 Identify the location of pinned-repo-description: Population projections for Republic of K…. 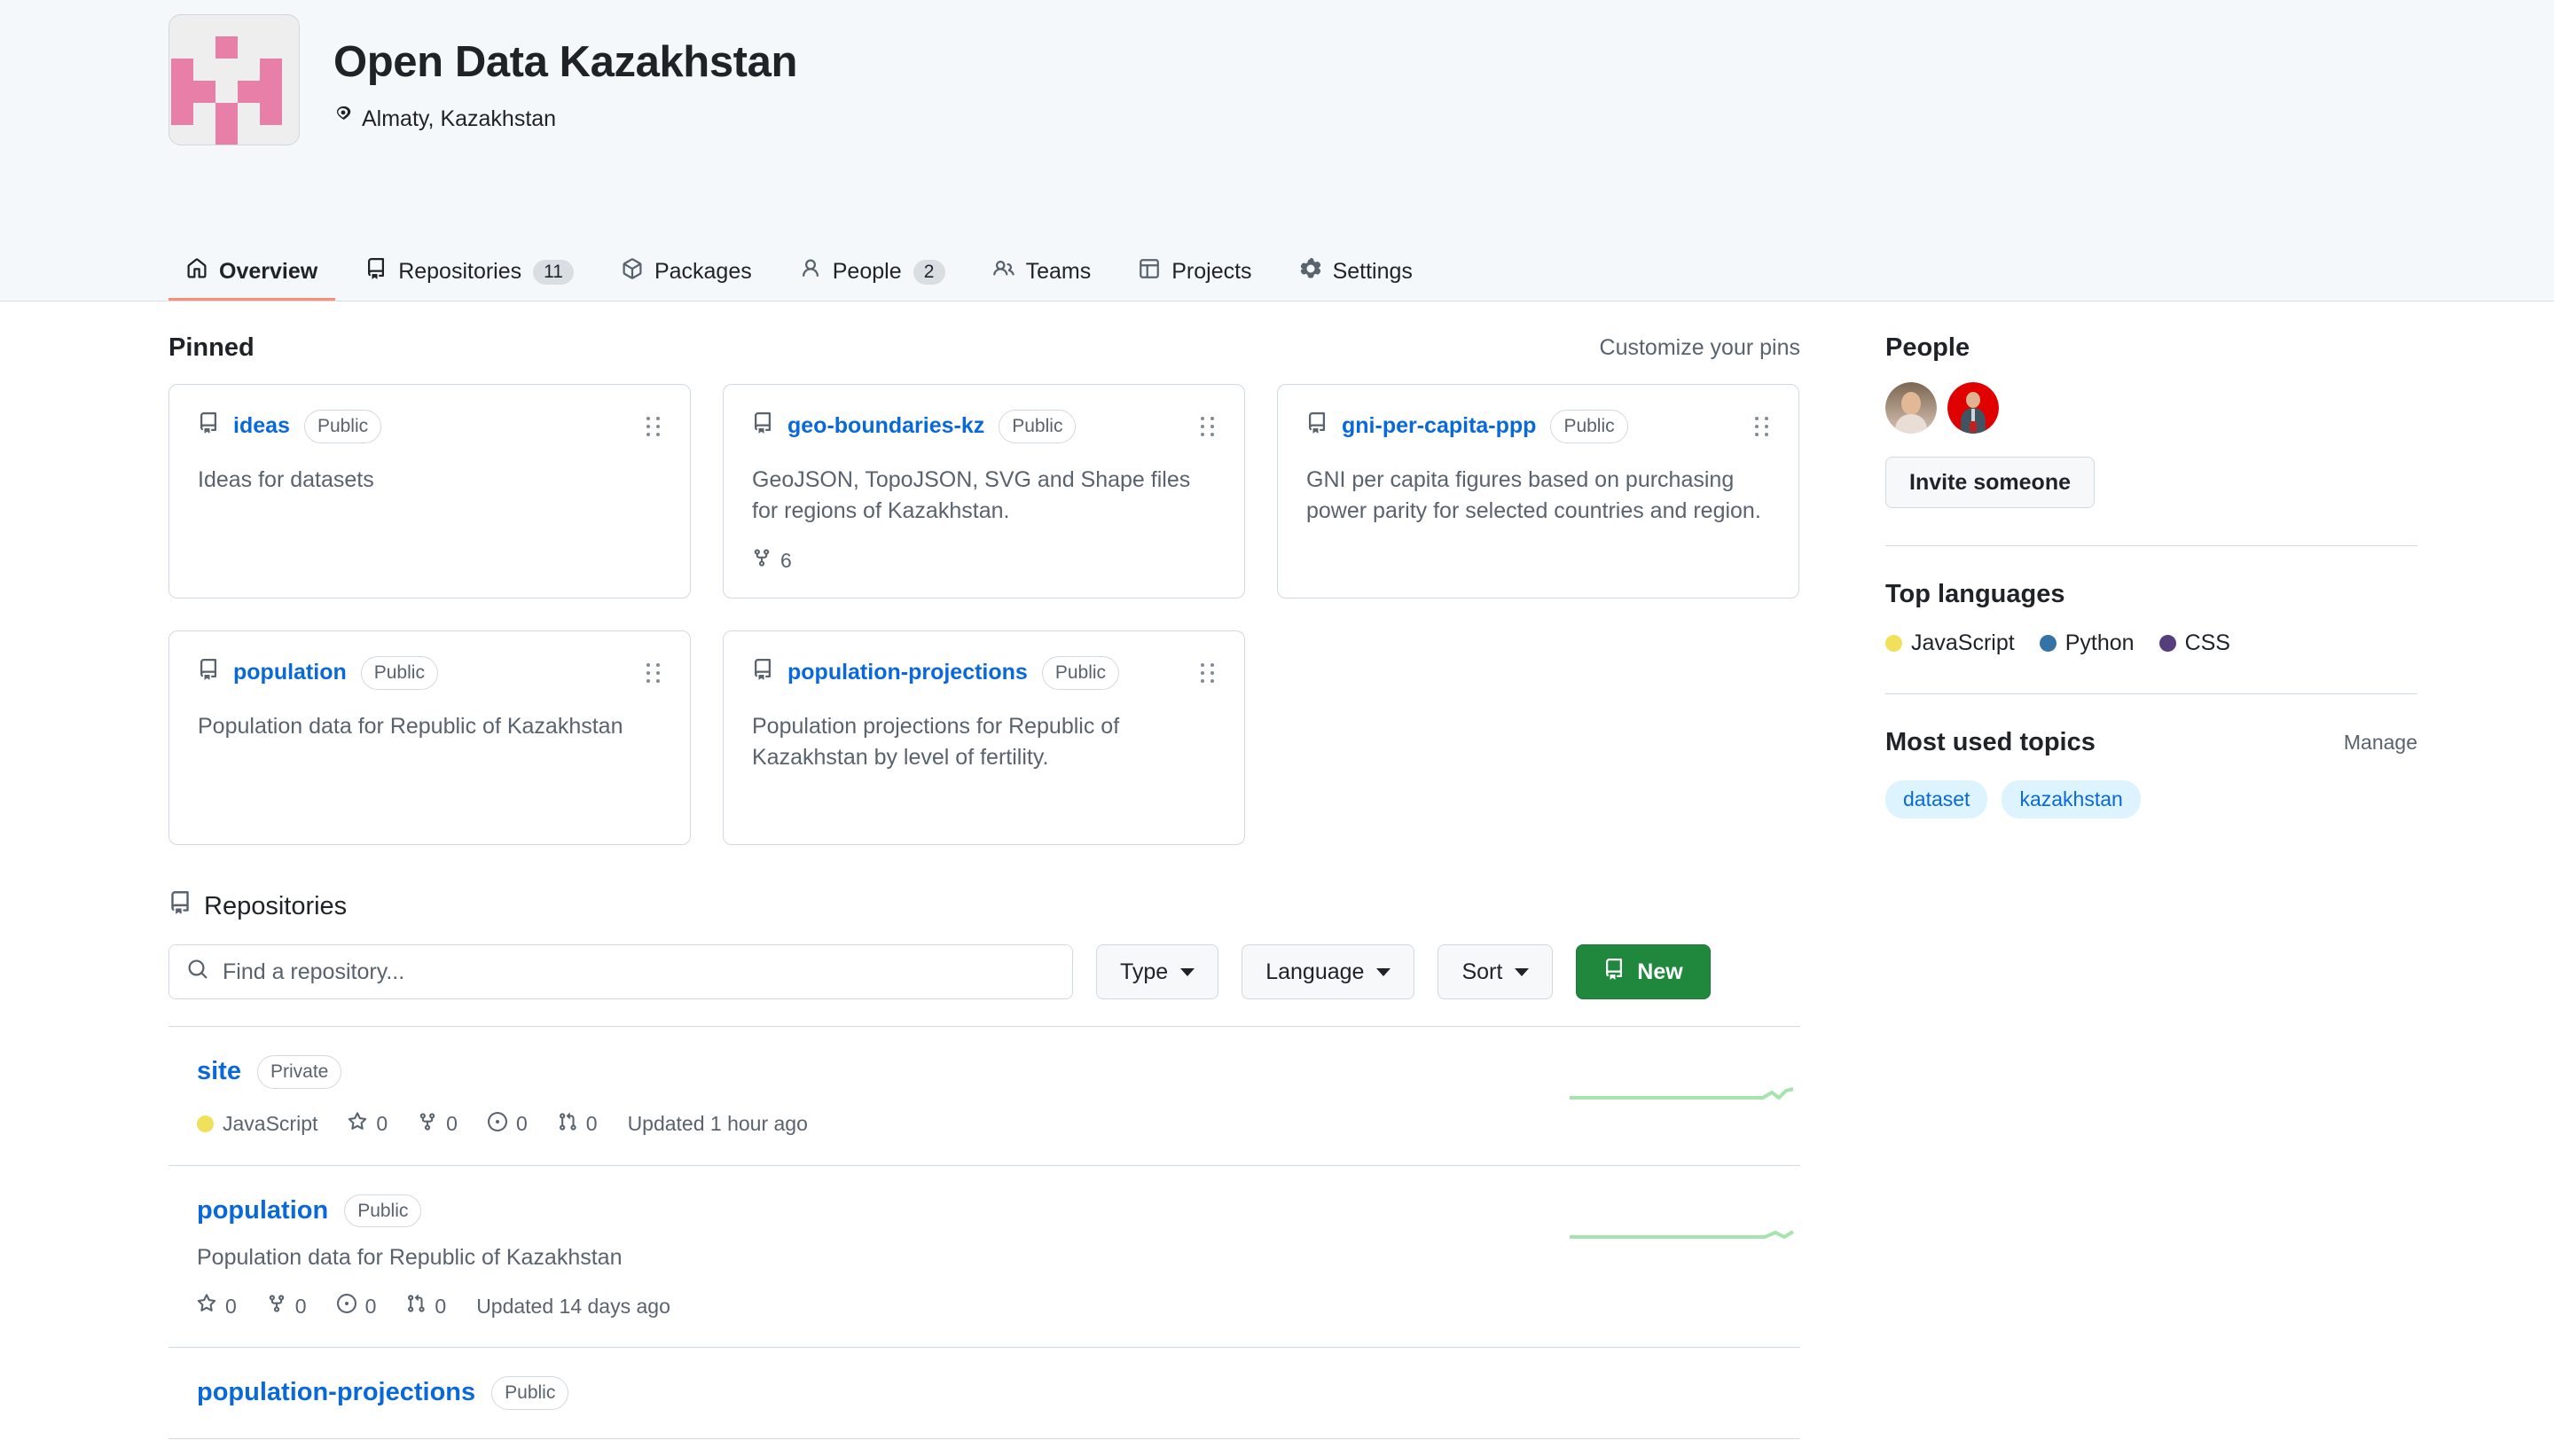
(936, 742).